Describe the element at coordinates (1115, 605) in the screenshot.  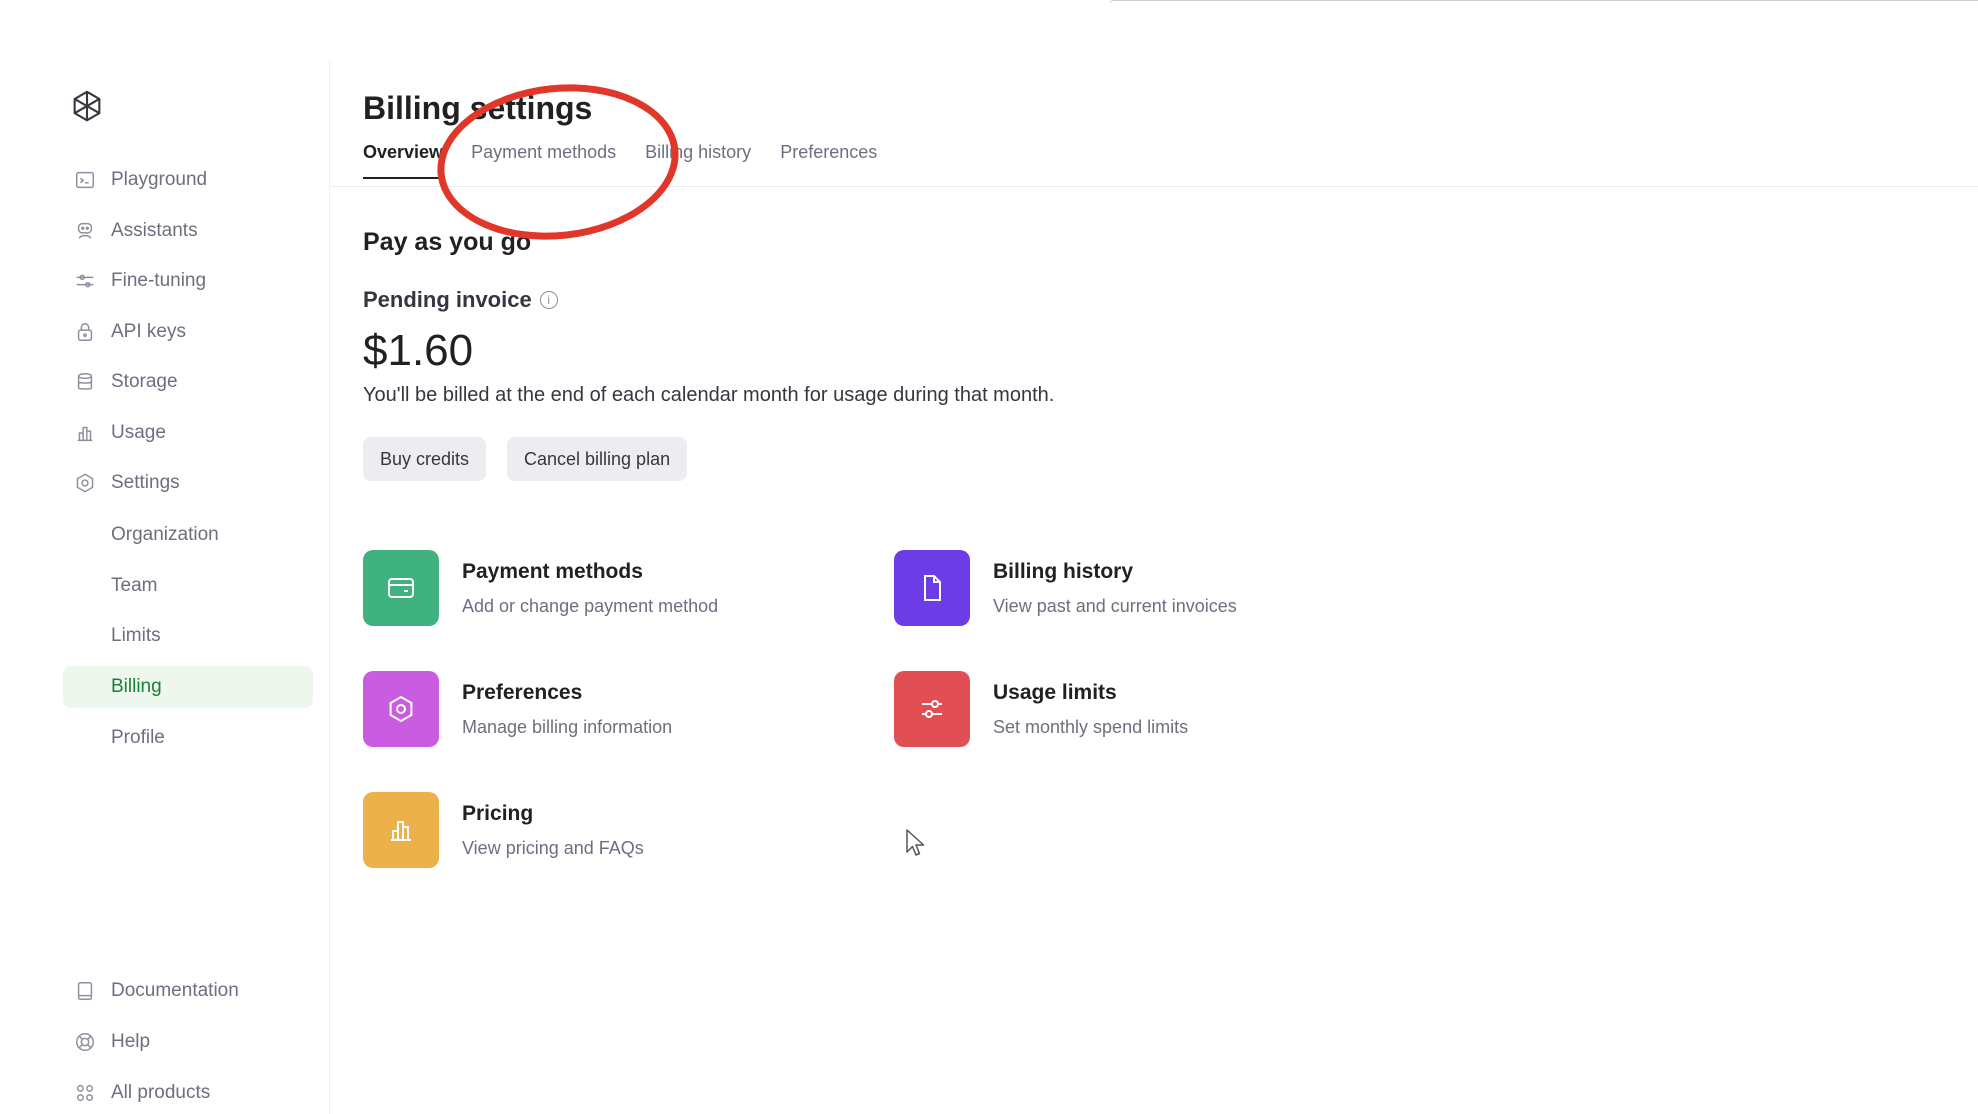
I see `card-subtitle: View past and current invoices` at that location.